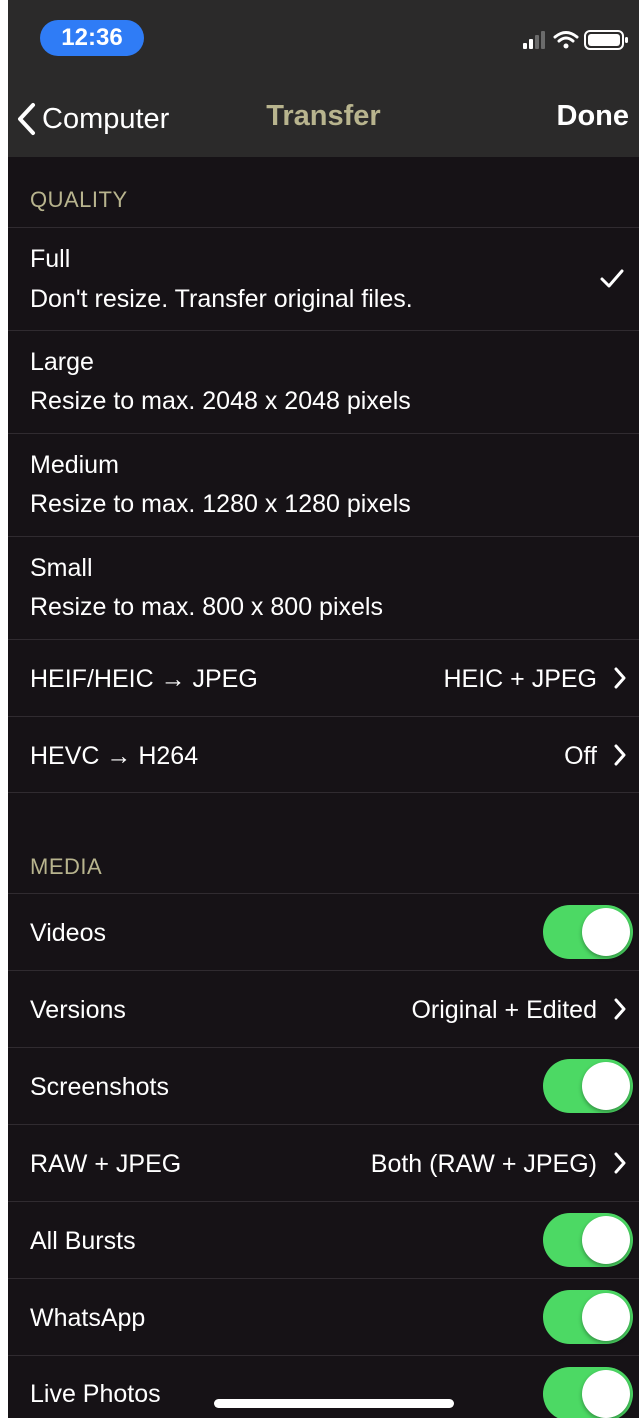 Image resolution: width=639 pixels, height=1418 pixels. I want to click on section-header-quality: QUALITY, so click(79, 199).